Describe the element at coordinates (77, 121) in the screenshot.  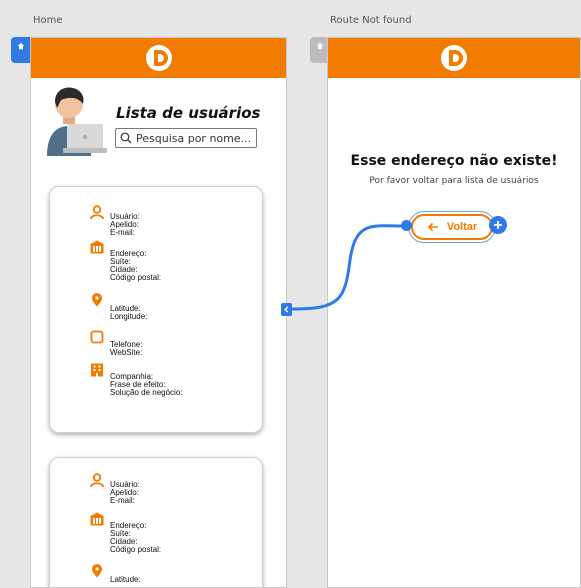
I see `user-avatar-illustration` at that location.